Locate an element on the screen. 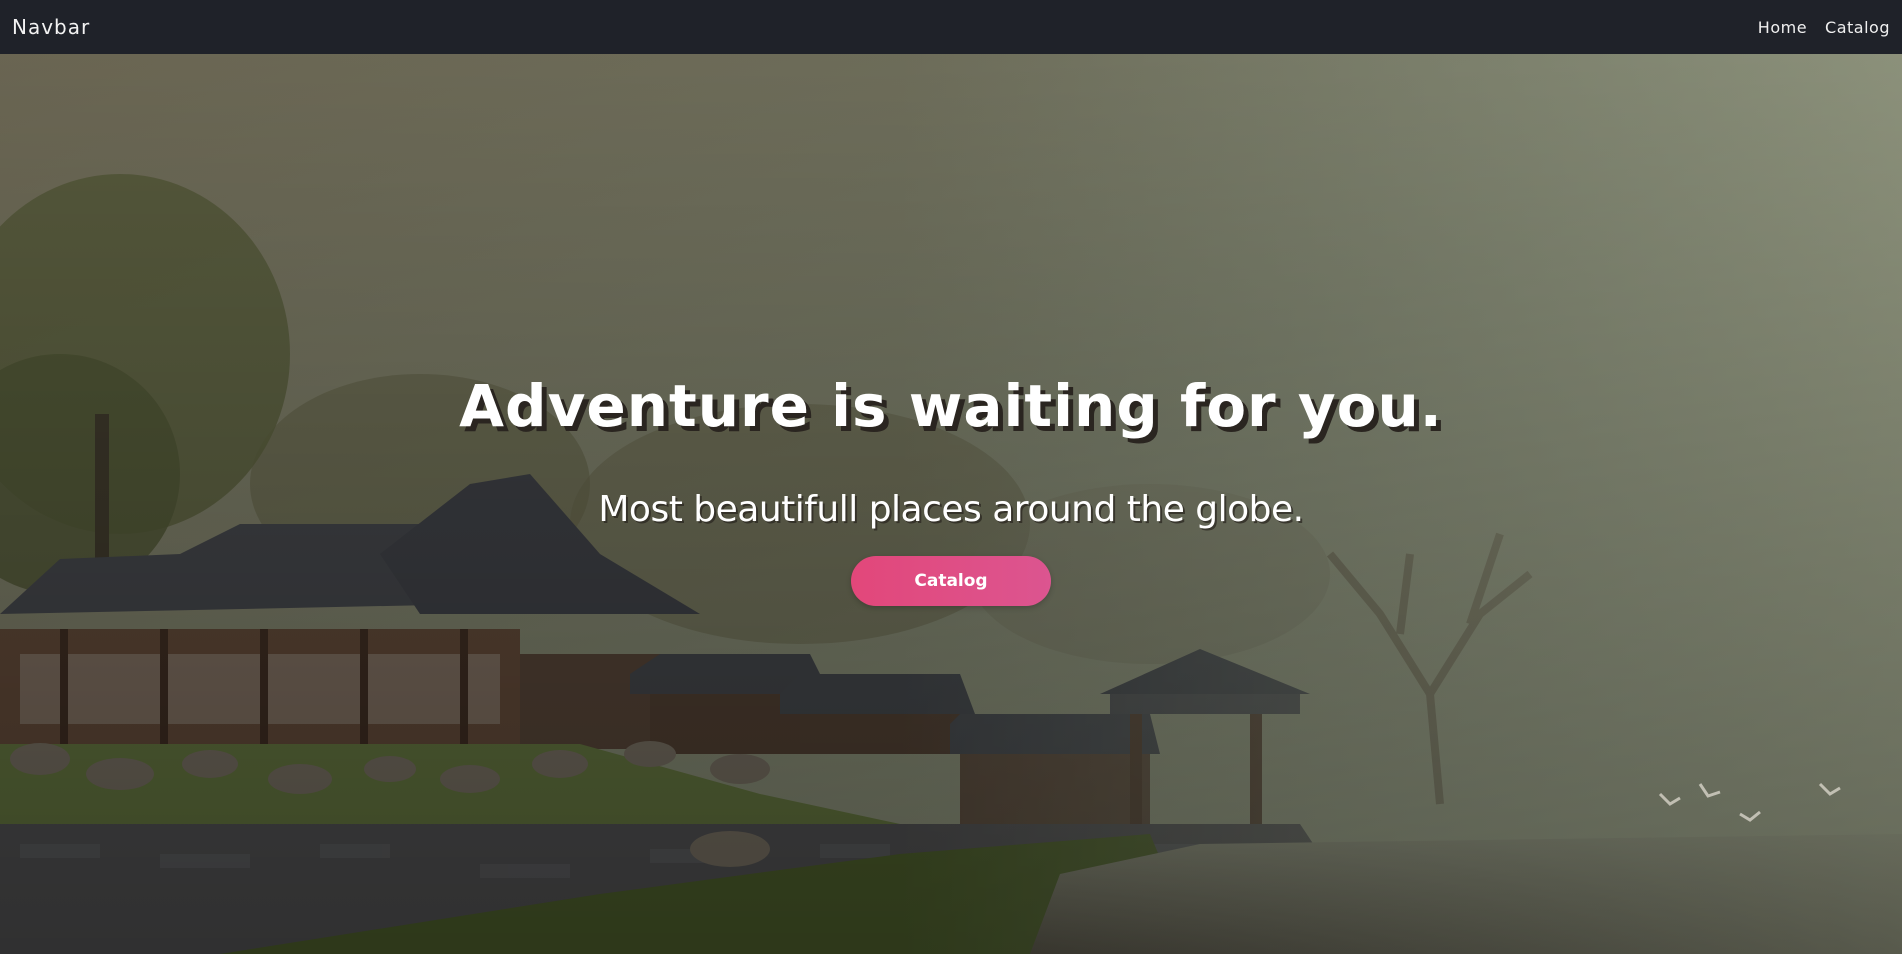 The width and height of the screenshot is (1902, 954). catalog-button: Catalog is located at coordinates (951, 580).